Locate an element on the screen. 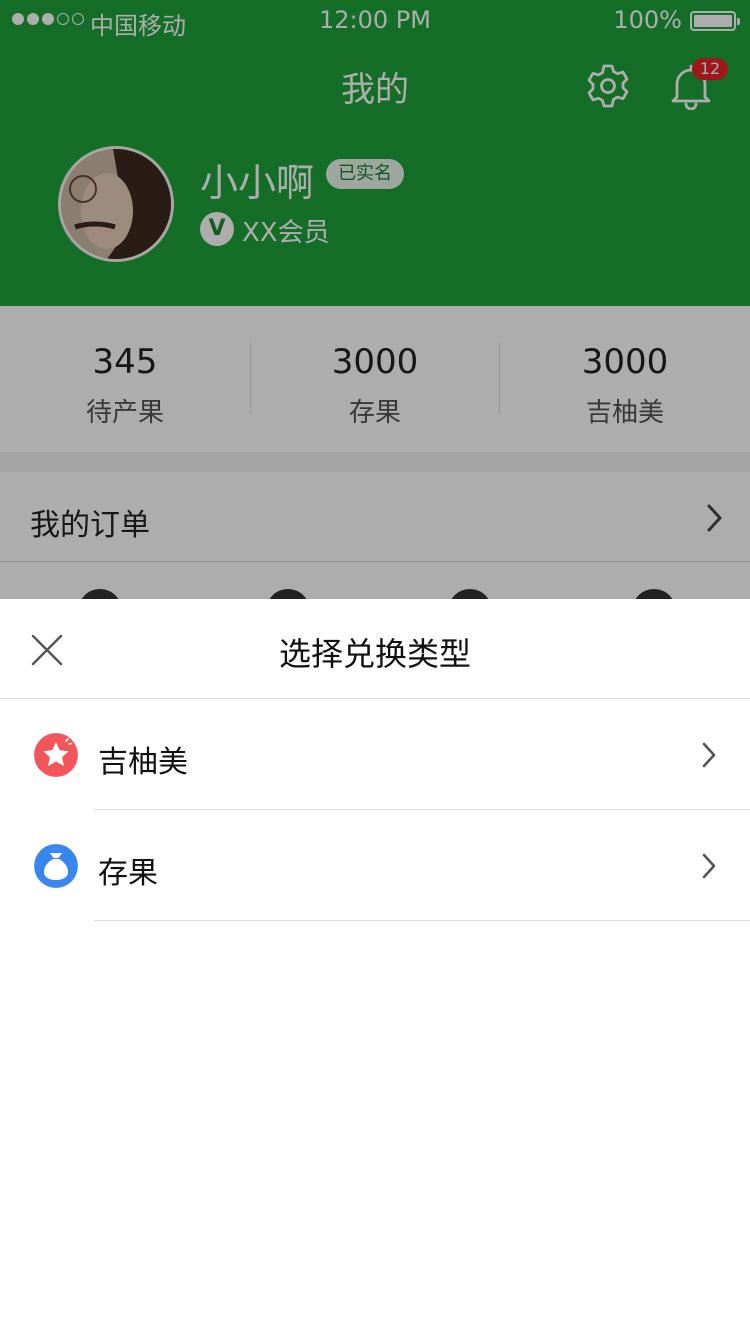 This screenshot has height=1334, width=750. option-jiyoumei: 吉柚美 is located at coordinates (375, 754).